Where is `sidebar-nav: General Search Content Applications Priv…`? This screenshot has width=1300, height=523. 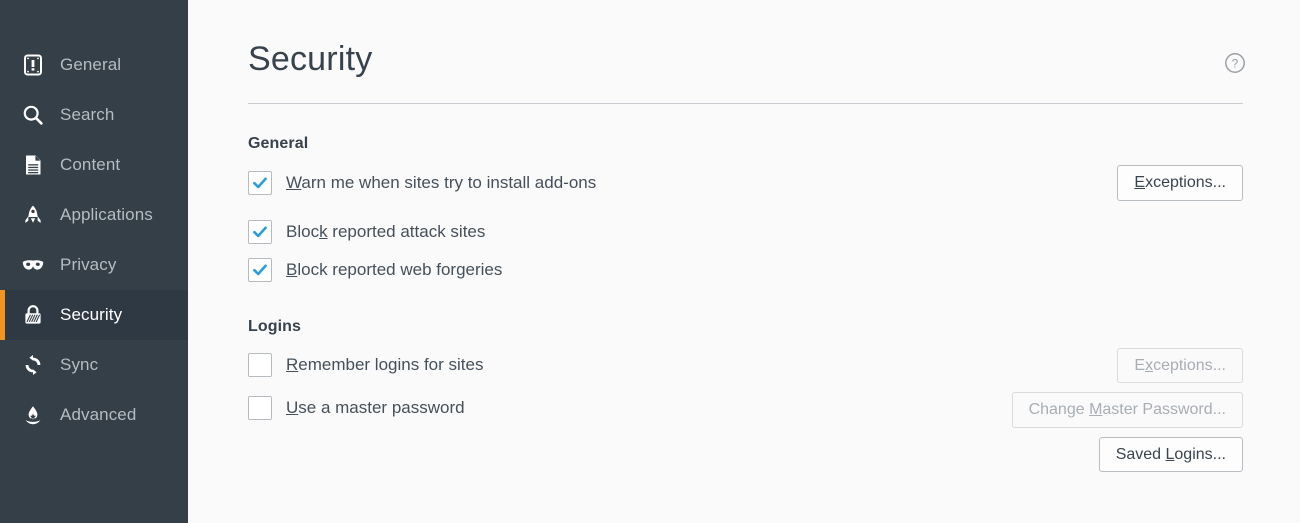 sidebar-nav: General Search Content Applications Priv… is located at coordinates (94, 261).